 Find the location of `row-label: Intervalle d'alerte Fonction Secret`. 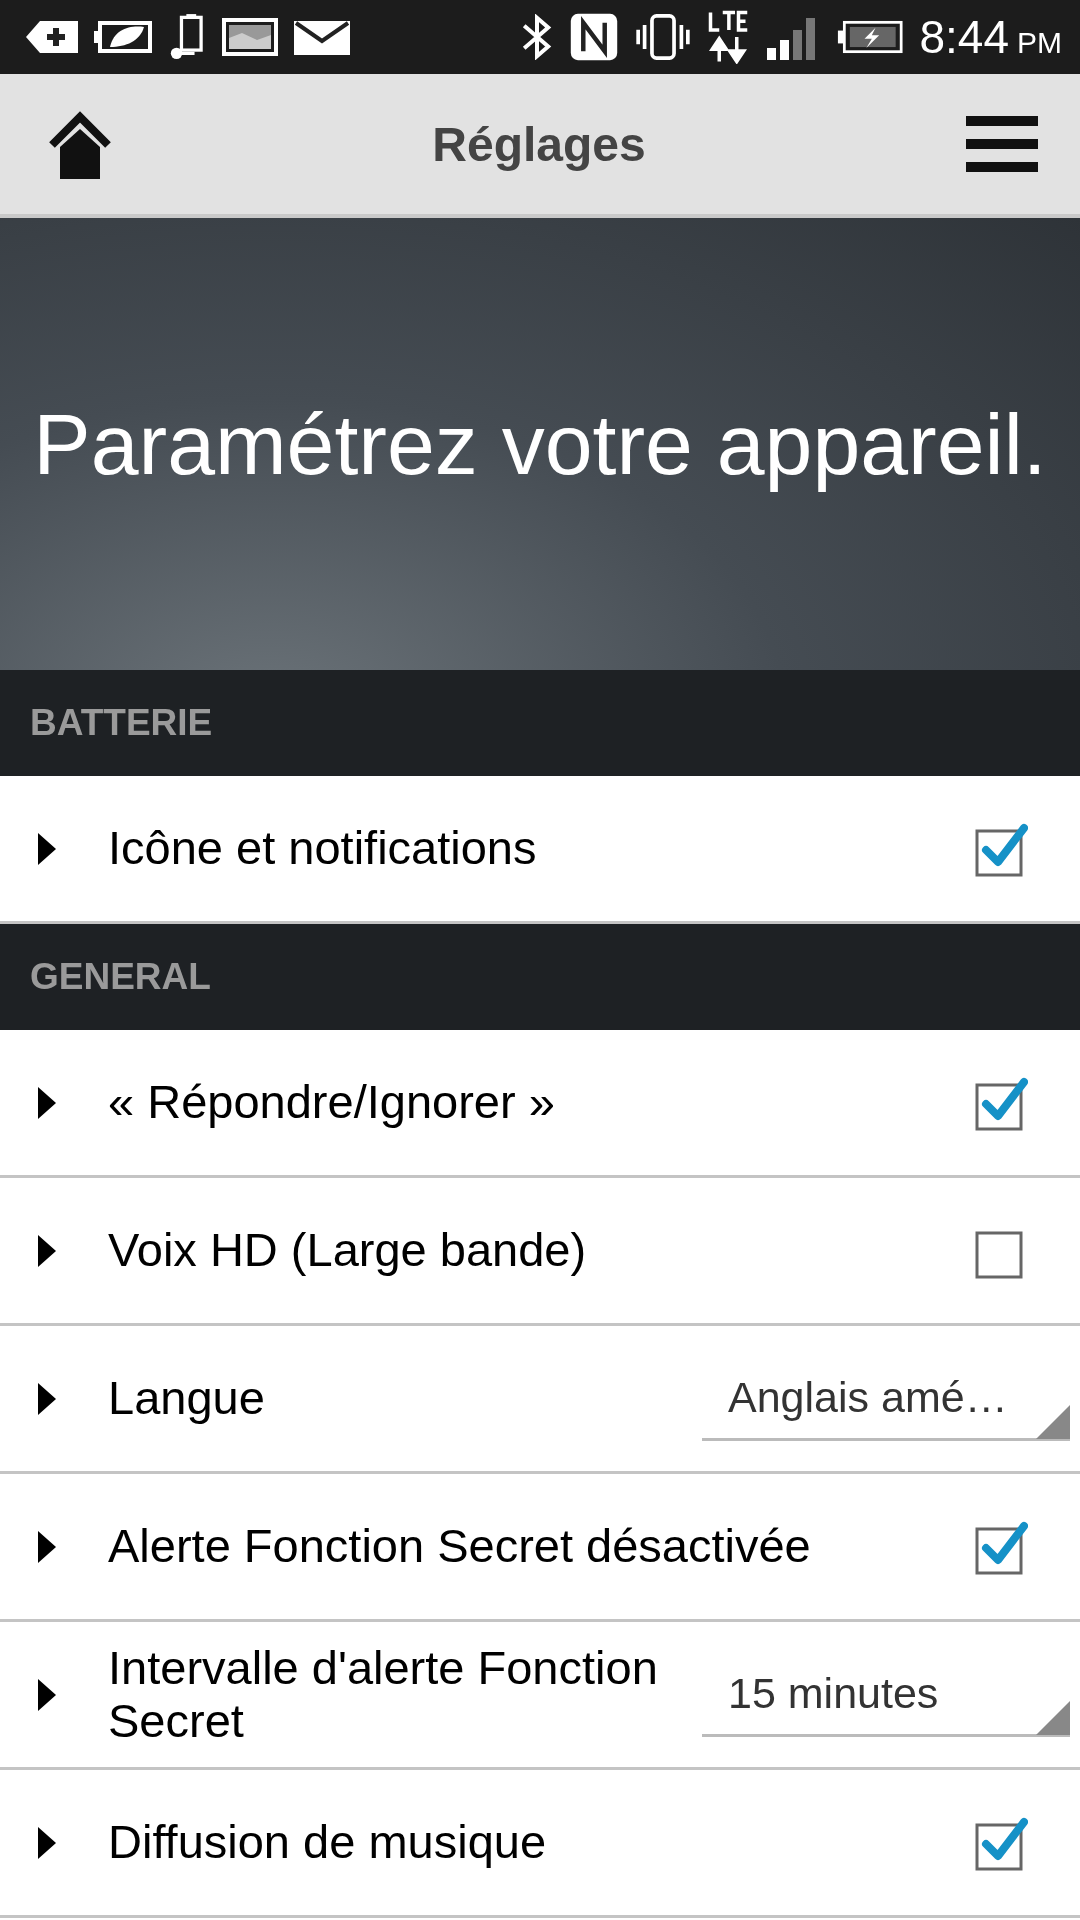

row-label: Intervalle d'alerte Fonction Secret is located at coordinates (383, 1694).